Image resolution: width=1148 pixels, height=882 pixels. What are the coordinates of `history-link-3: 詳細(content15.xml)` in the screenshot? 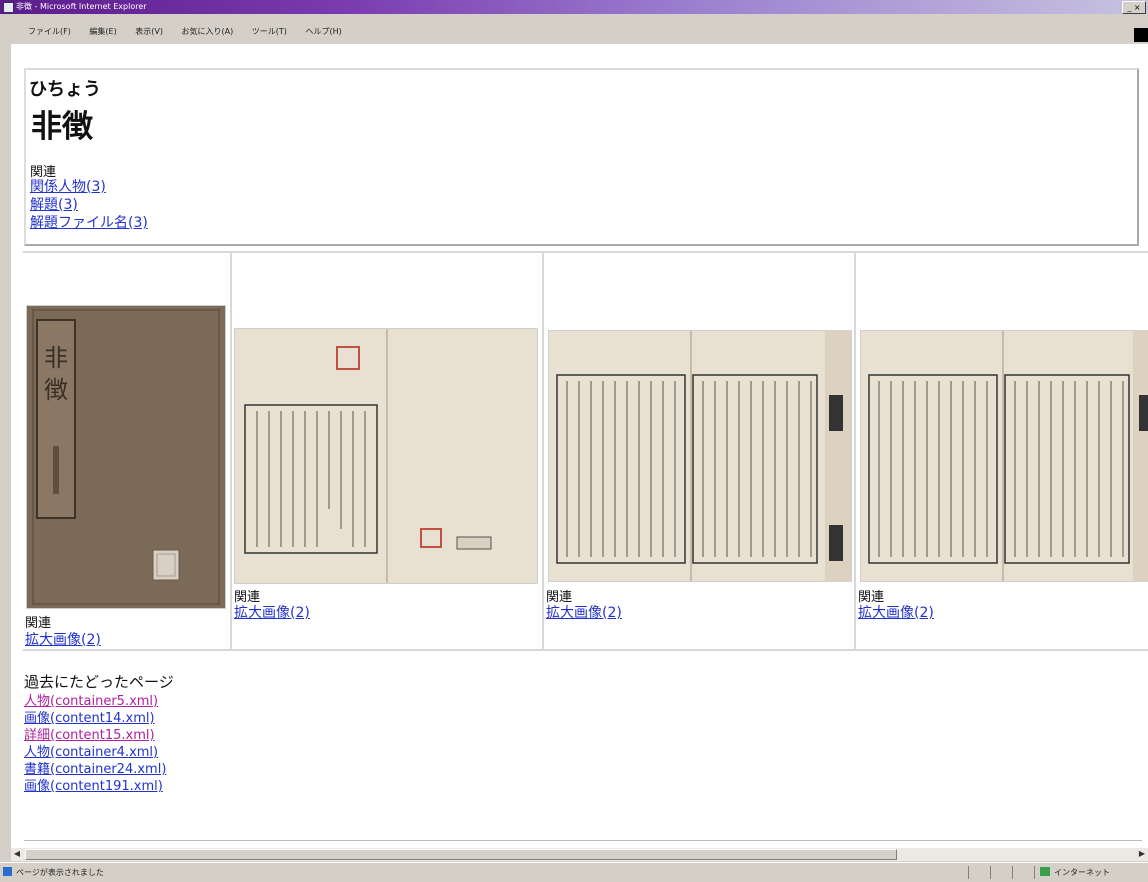 It's located at (99, 735).